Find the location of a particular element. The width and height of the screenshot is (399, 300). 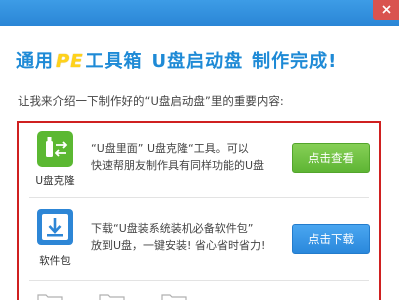

title-part-complete: 制作完成! is located at coordinates (295, 61).